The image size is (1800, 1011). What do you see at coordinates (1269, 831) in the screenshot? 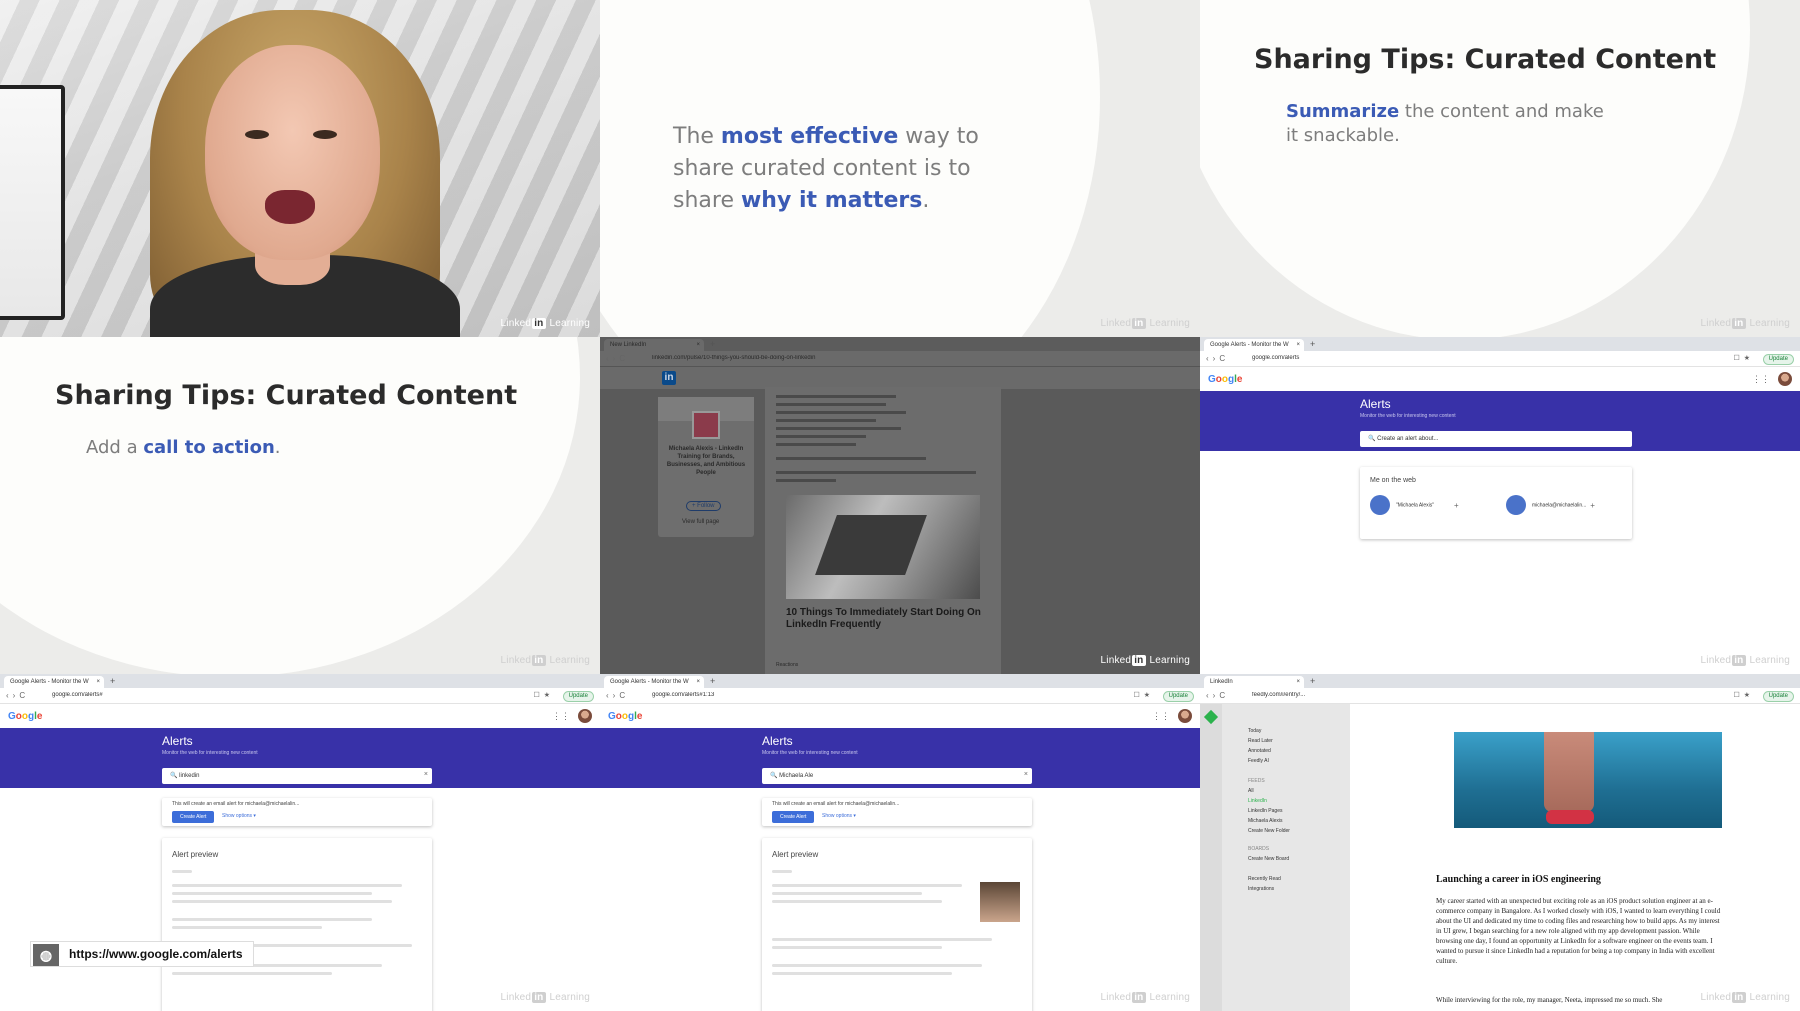
I see `create-new-folder: Create New Folder` at bounding box center [1269, 831].